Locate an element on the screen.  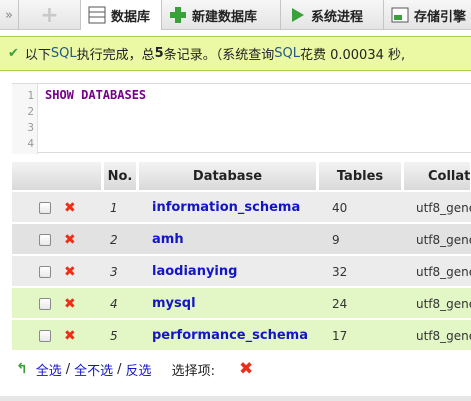
msg-middle: 执行完成，总 is located at coordinates (115, 55).